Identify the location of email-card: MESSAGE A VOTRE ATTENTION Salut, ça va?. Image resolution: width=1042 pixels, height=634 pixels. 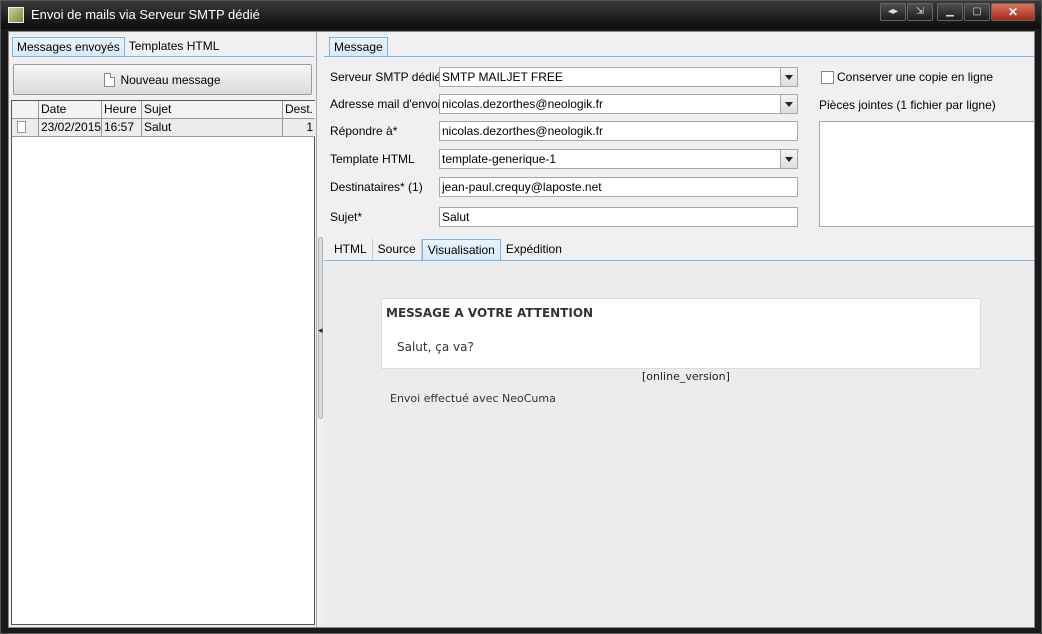
(681, 333).